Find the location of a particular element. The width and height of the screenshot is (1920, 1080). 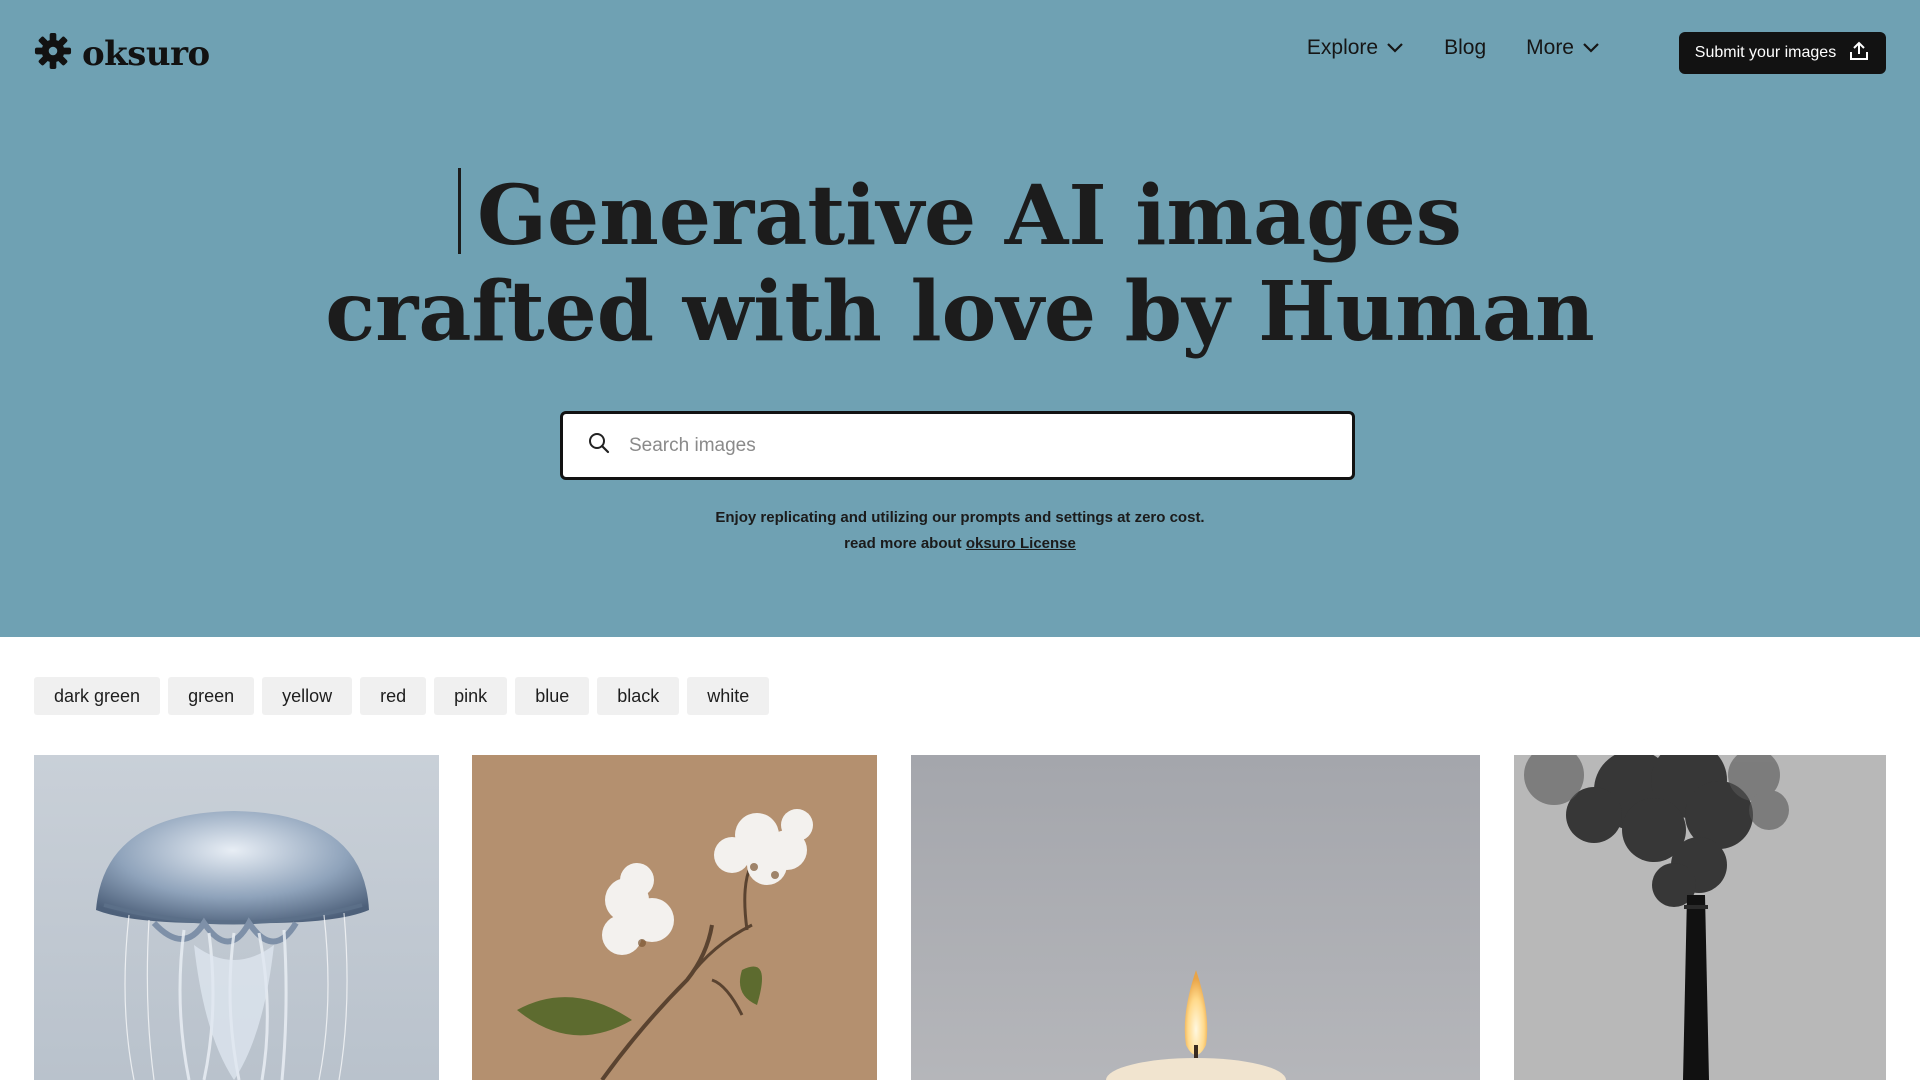

search-input is located at coordinates (989, 445).